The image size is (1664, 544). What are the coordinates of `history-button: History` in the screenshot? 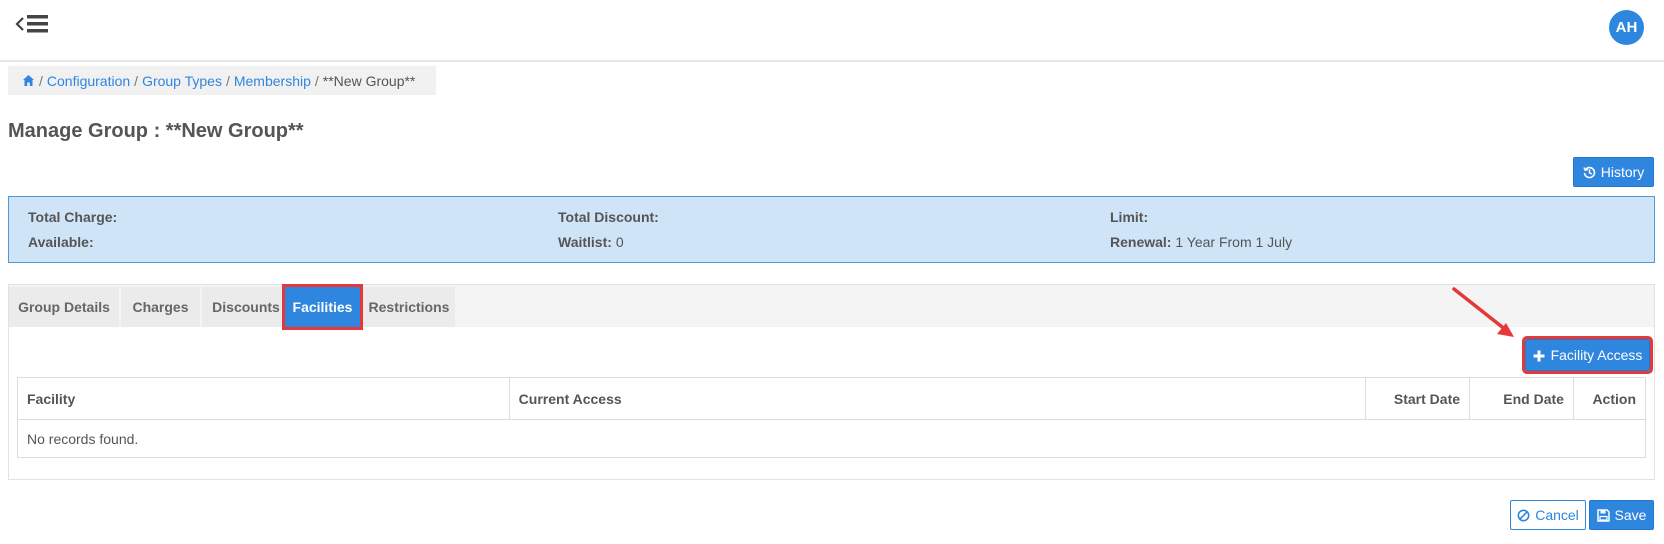 It's located at (1613, 172).